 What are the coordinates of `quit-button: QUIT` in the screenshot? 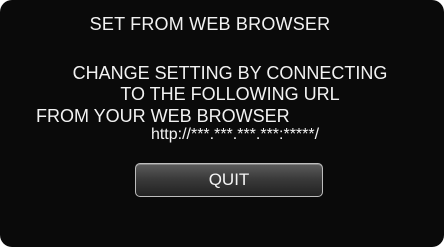 It's located at (229, 180).